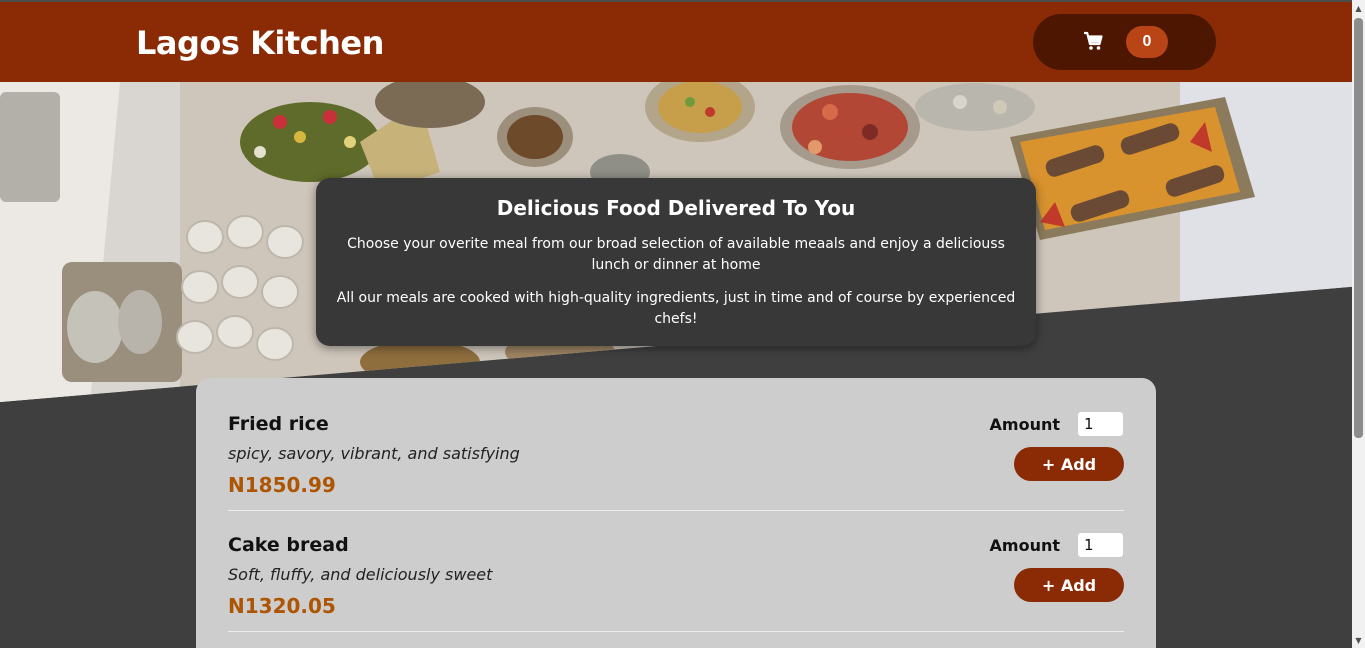  I want to click on brand-title: Lagos Kitchen, so click(260, 43).